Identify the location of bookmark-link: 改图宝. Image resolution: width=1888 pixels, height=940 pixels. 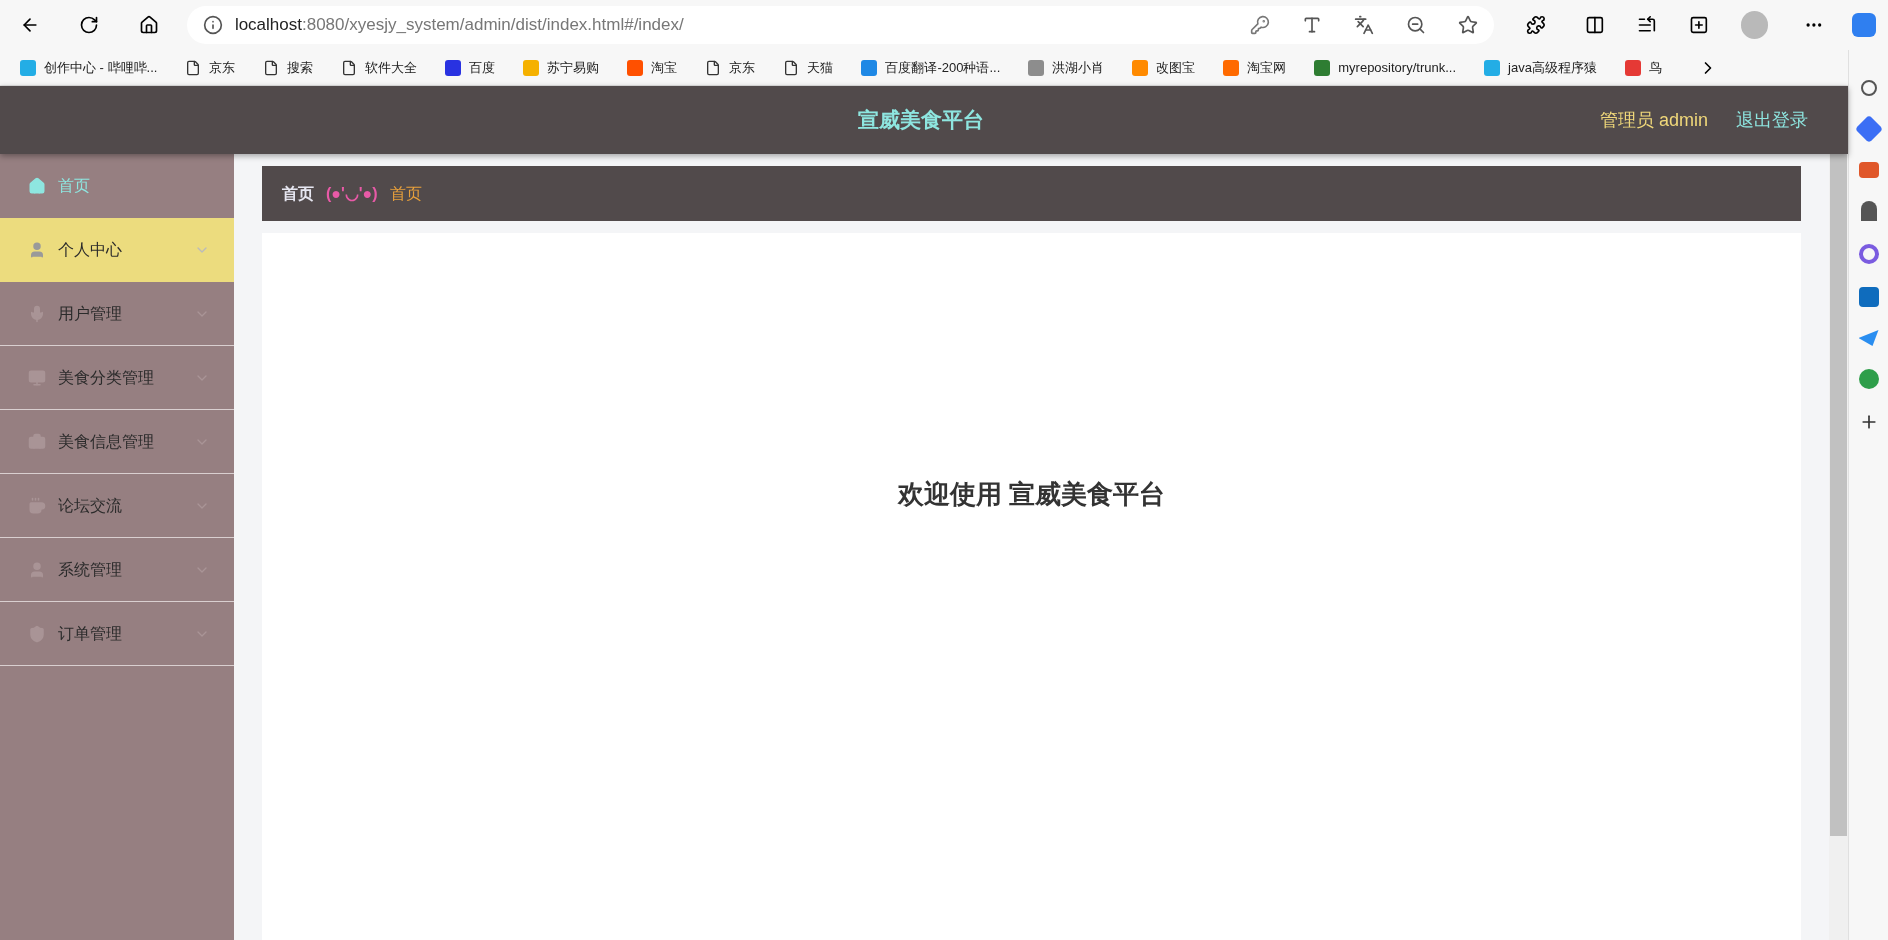
(1176, 67).